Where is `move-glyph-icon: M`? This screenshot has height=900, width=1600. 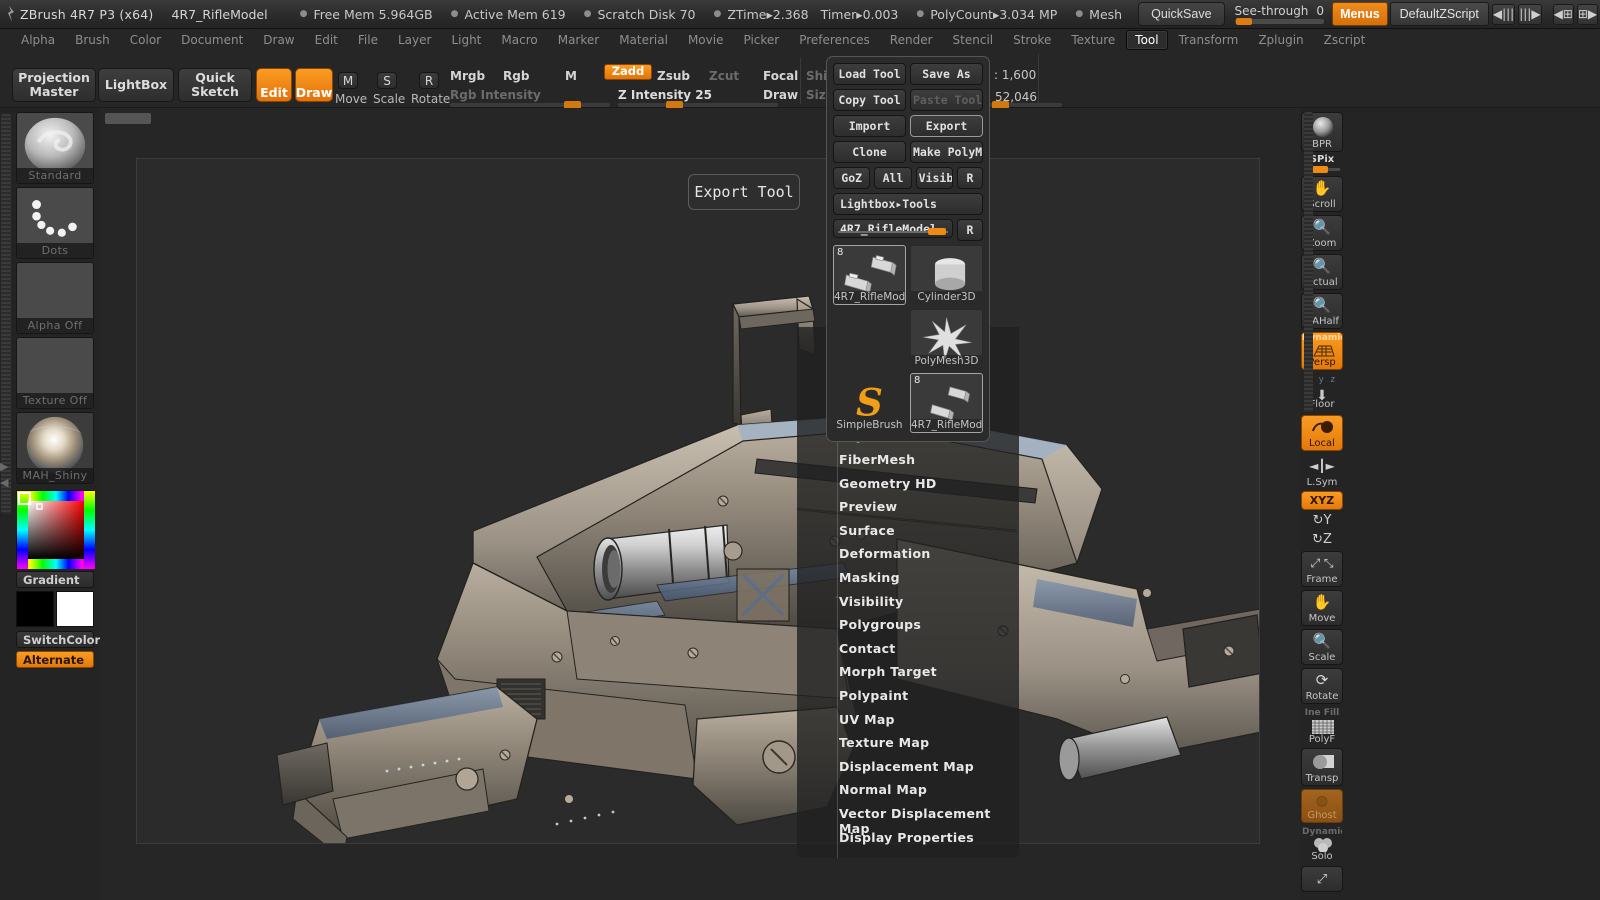
move-glyph-icon: M is located at coordinates (348, 80).